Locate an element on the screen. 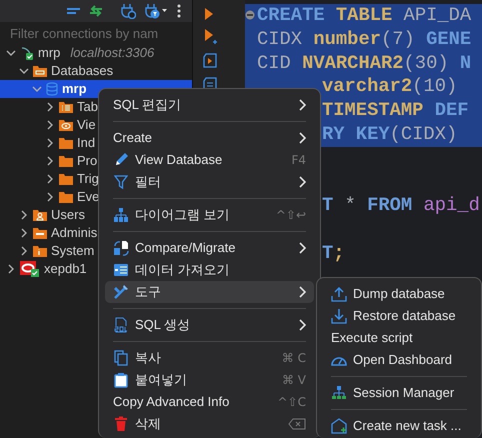 Image resolution: width=482 pixels, height=438 pixels. menu-item: 데이터 가져오기 is located at coordinates (209, 270).